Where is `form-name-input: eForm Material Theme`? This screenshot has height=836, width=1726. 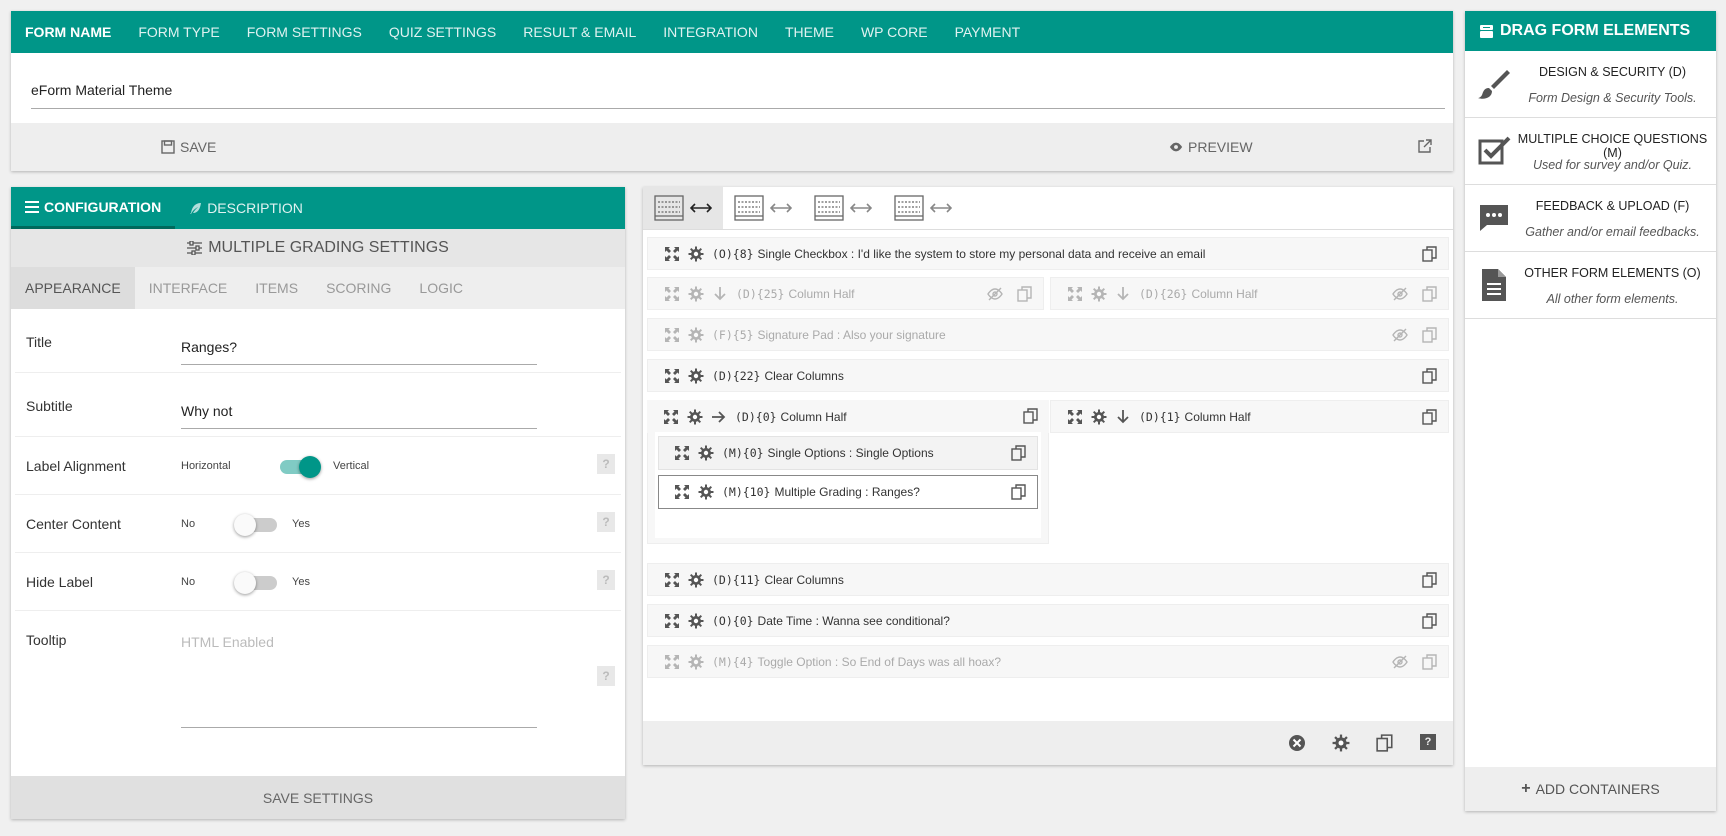
form-name-input: eForm Material Theme is located at coordinates (738, 94).